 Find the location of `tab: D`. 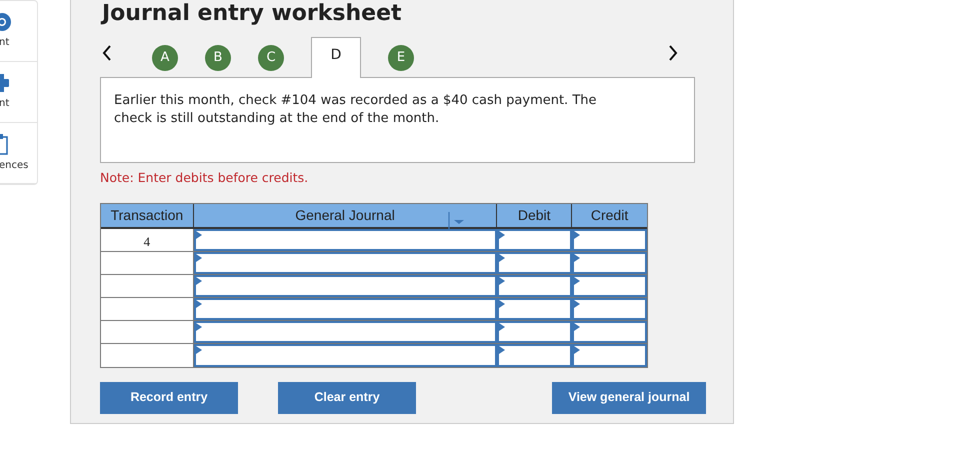

tab: D is located at coordinates (336, 57).